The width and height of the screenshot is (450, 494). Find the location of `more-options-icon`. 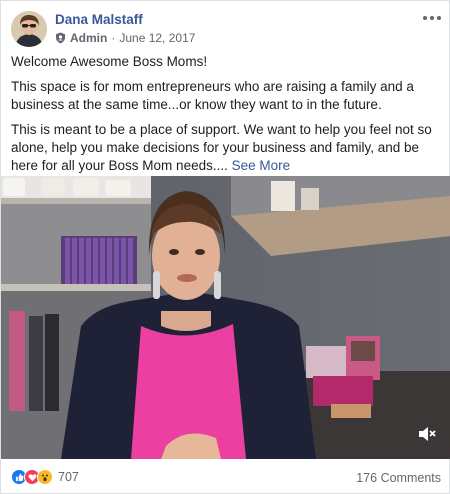

more-options-icon is located at coordinates (432, 18).